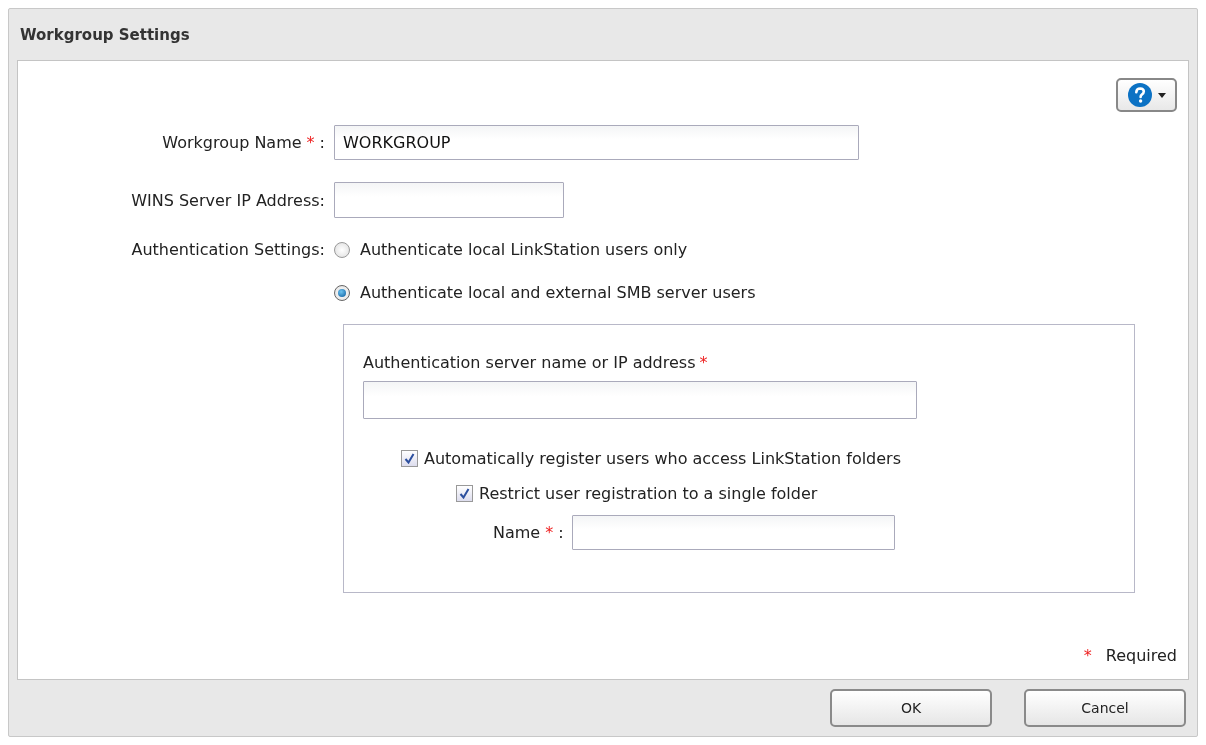 The image size is (1206, 745). I want to click on dialog-button: OK, so click(911, 708).